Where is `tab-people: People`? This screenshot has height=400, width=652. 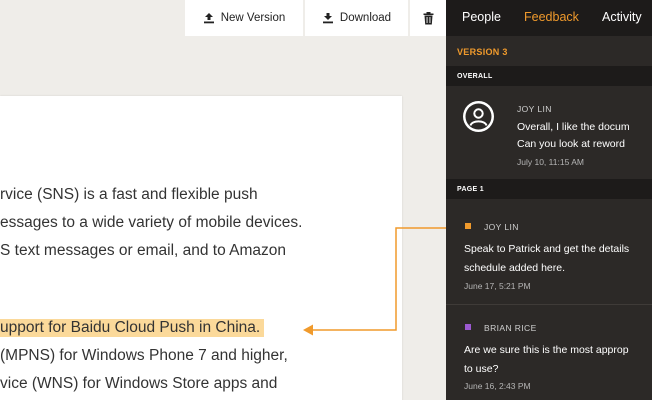
tab-people: People is located at coordinates (481, 17).